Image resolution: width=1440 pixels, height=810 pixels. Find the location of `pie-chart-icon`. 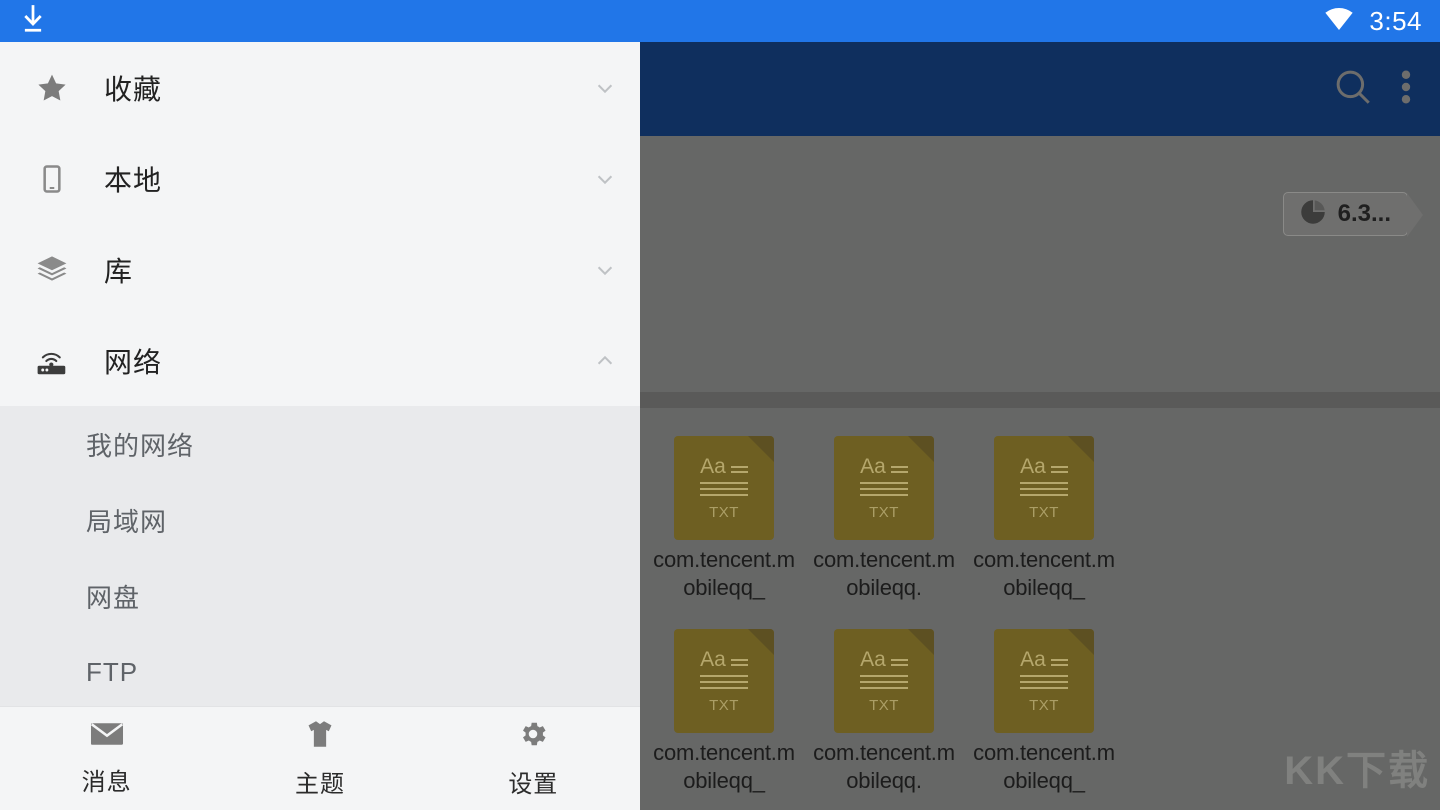

pie-chart-icon is located at coordinates (1313, 214).